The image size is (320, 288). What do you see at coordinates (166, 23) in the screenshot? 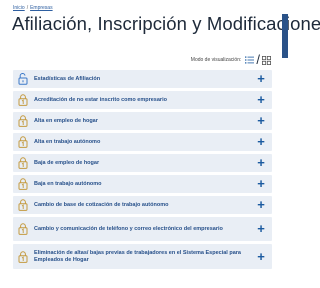
I see `page-title: Afiliación, Inscripción y Modificaciones` at bounding box center [166, 23].